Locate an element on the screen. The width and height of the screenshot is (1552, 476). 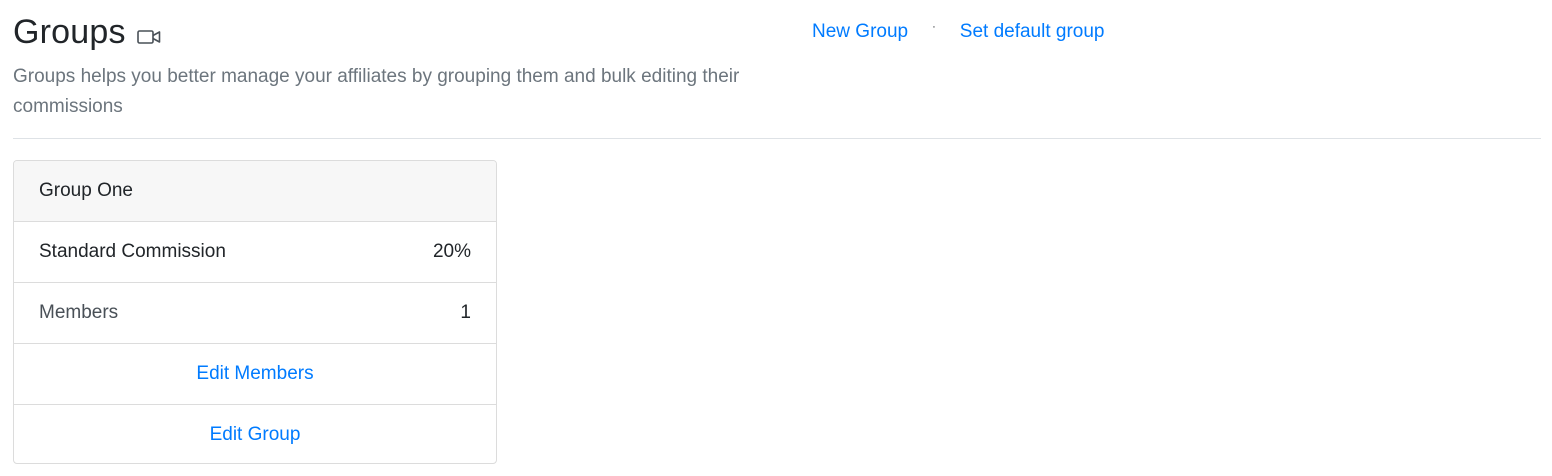
group-name: Group One is located at coordinates (86, 190).